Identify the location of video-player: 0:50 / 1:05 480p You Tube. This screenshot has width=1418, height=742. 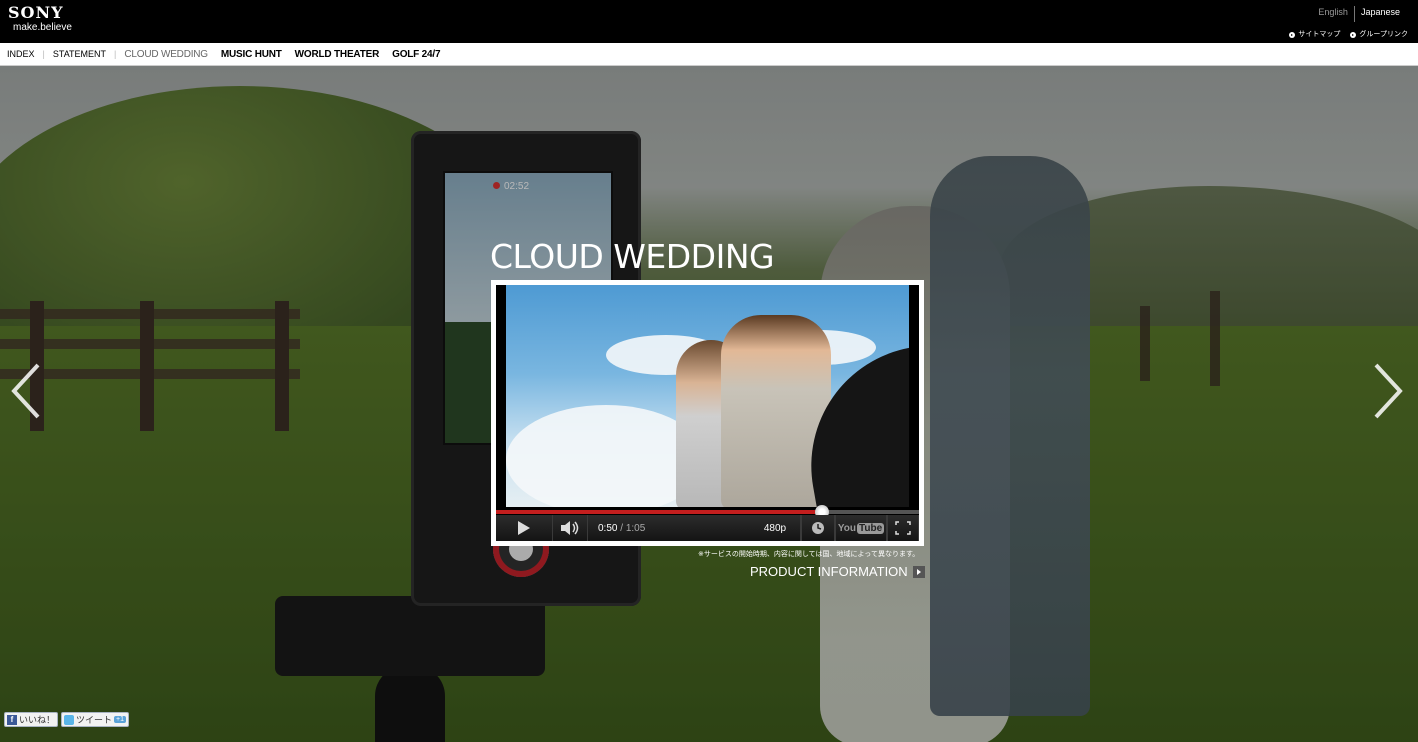
(707, 413).